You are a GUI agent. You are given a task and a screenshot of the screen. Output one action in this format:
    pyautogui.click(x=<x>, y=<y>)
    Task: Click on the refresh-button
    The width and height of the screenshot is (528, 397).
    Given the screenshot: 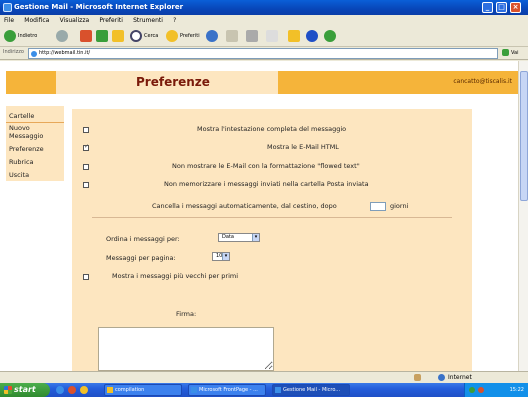 What is the action you would take?
    pyautogui.click(x=103, y=36)
    